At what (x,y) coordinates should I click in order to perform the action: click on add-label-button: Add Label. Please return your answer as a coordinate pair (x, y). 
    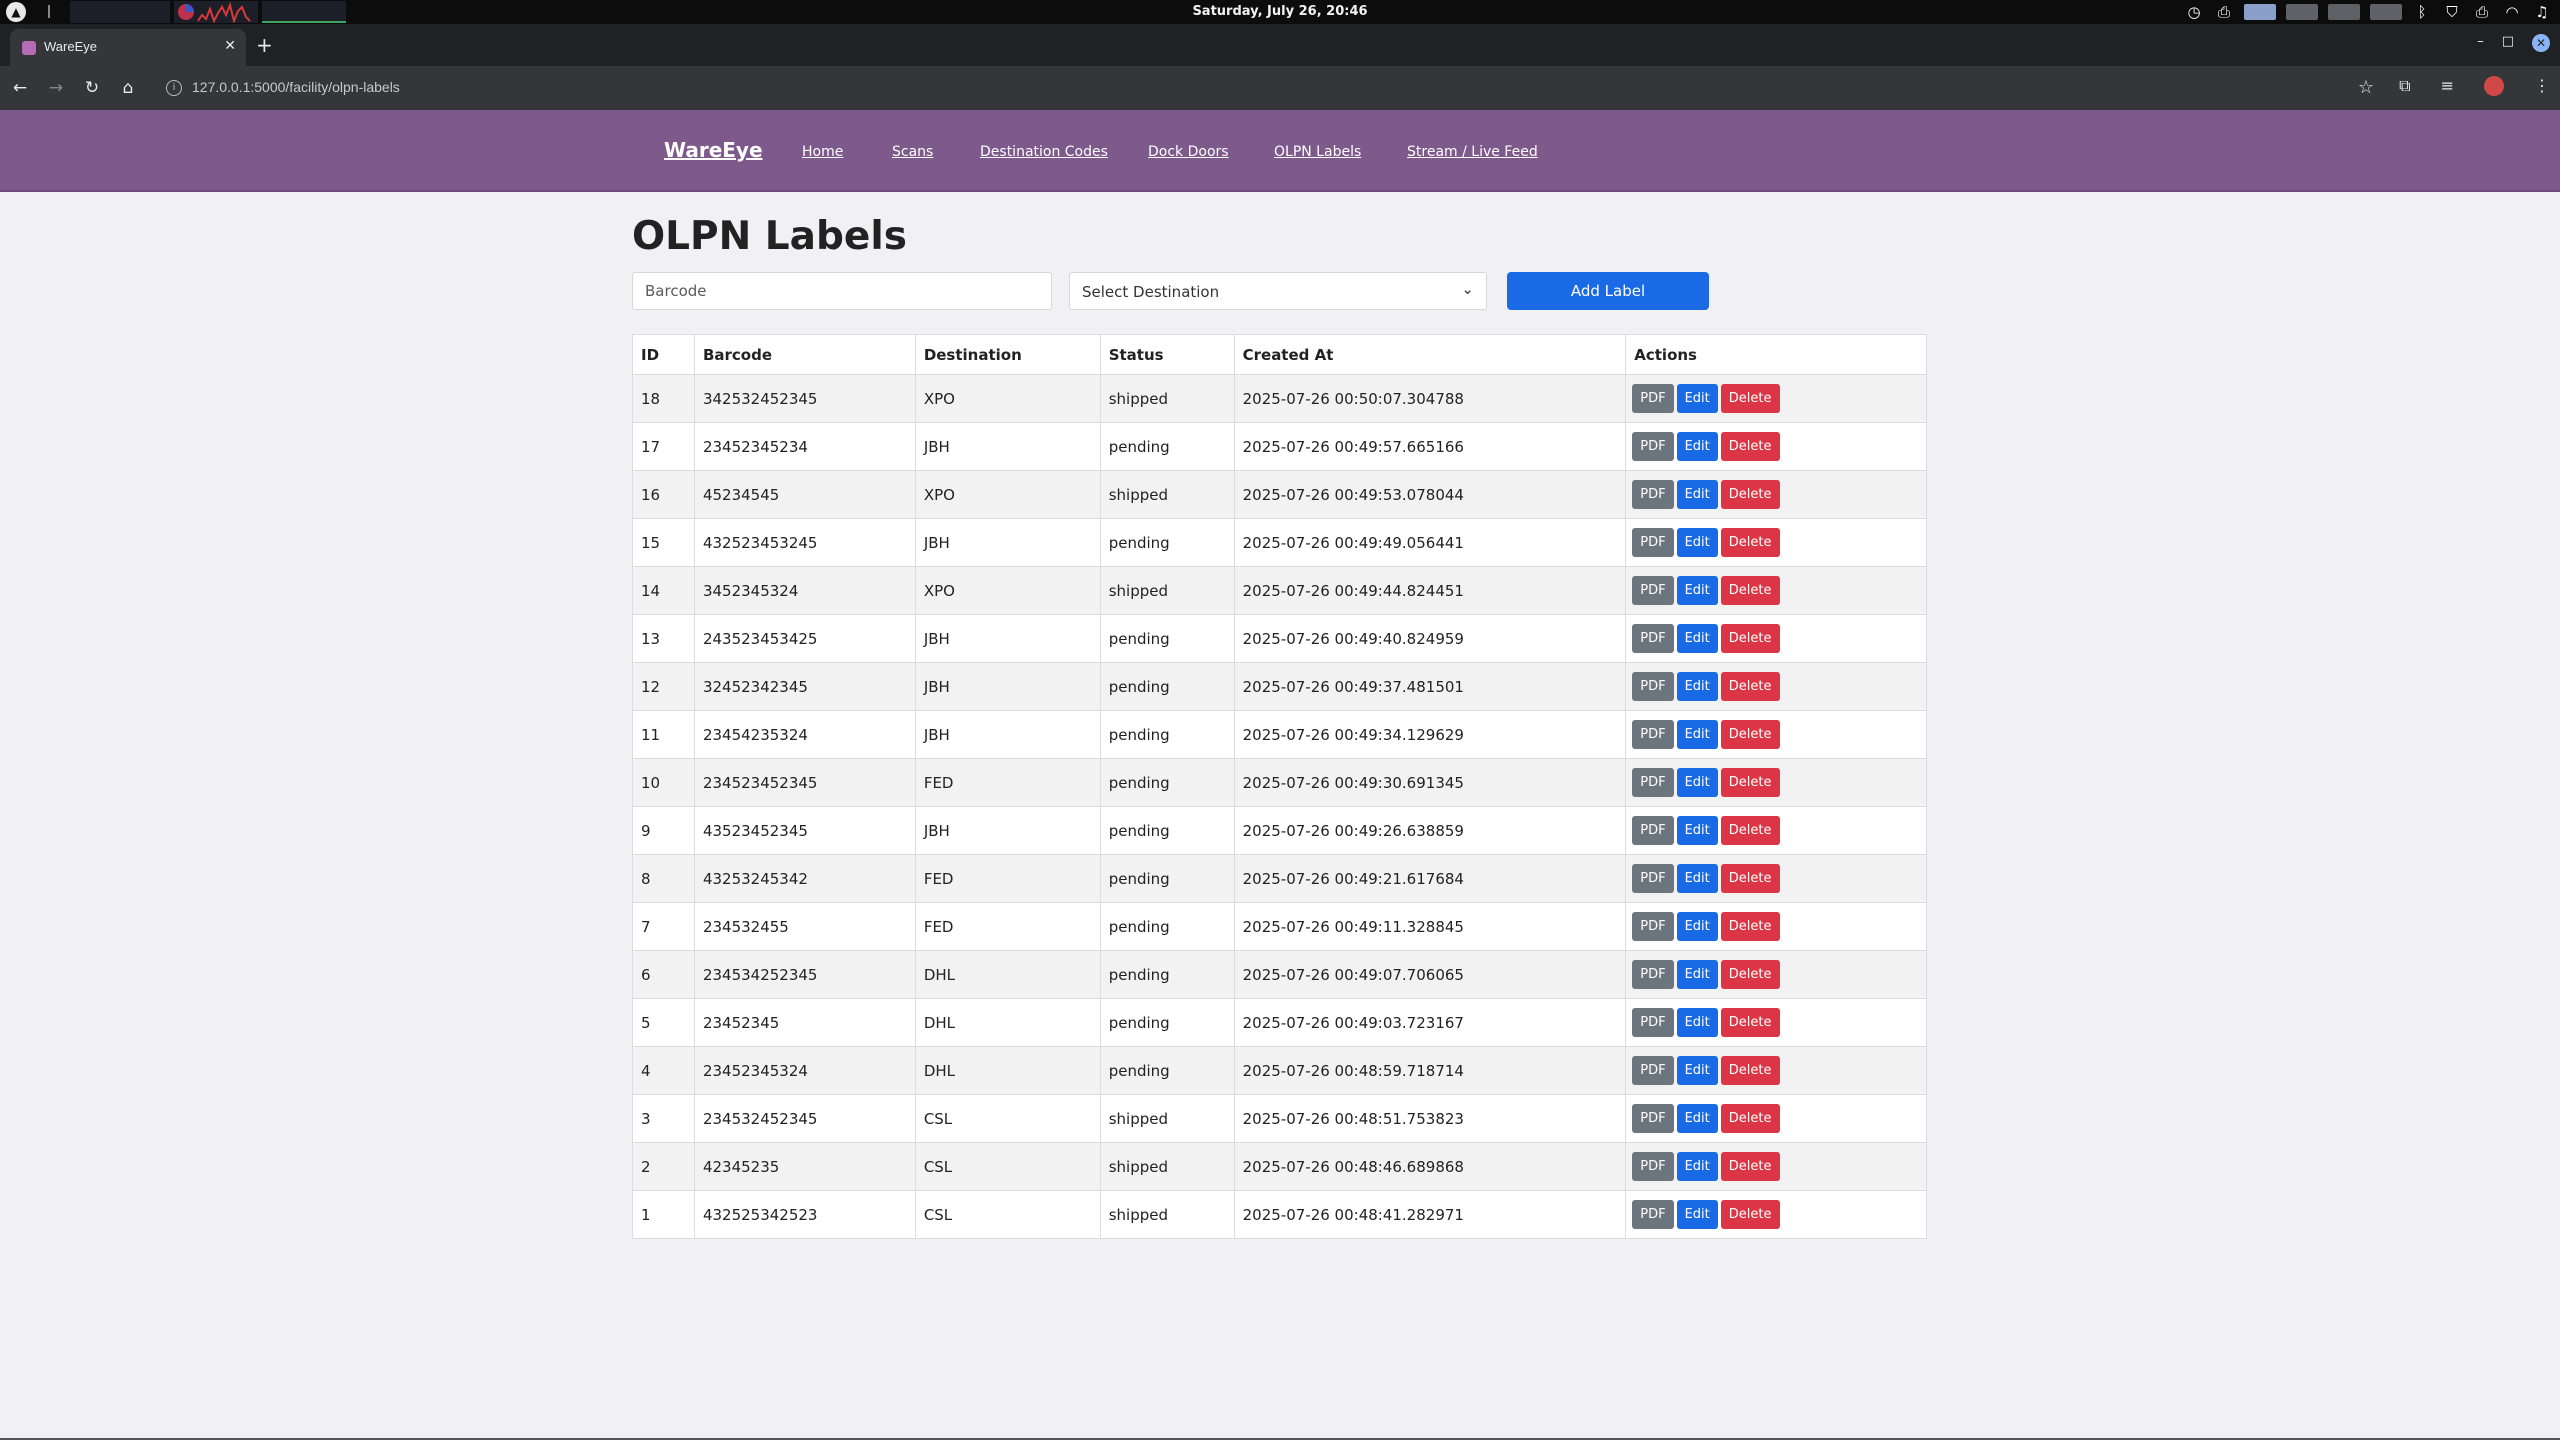
    Looking at the image, I should click on (1608, 291).